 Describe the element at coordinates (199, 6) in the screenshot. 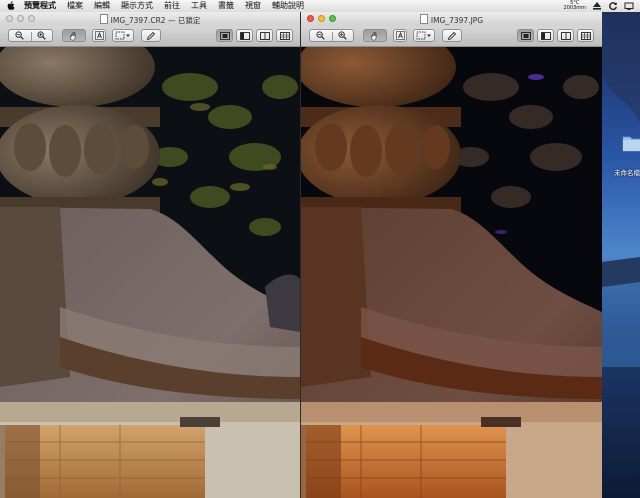

I see `menu-tools: 工具` at that location.